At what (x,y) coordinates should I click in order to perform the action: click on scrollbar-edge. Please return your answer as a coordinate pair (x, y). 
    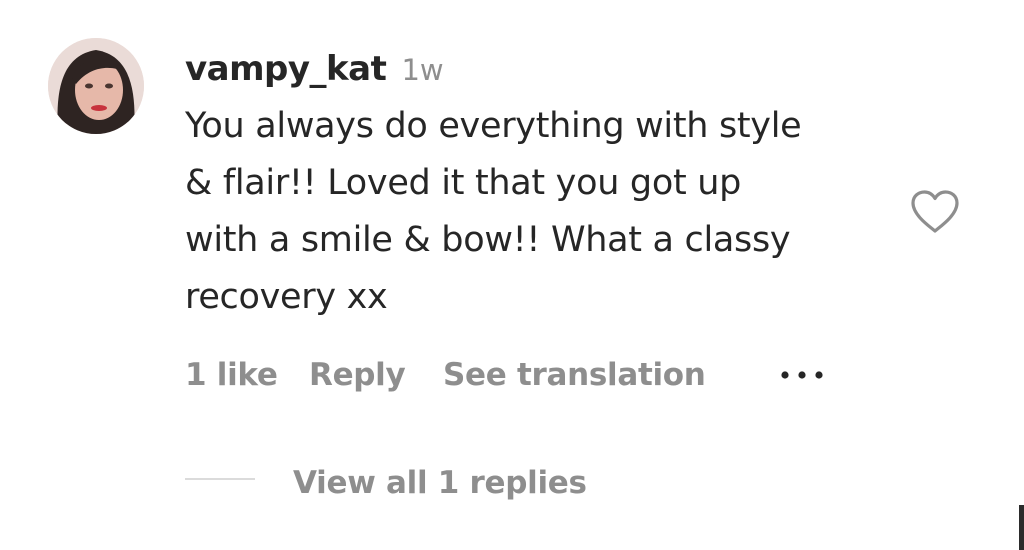
    Looking at the image, I should click on (1021, 527).